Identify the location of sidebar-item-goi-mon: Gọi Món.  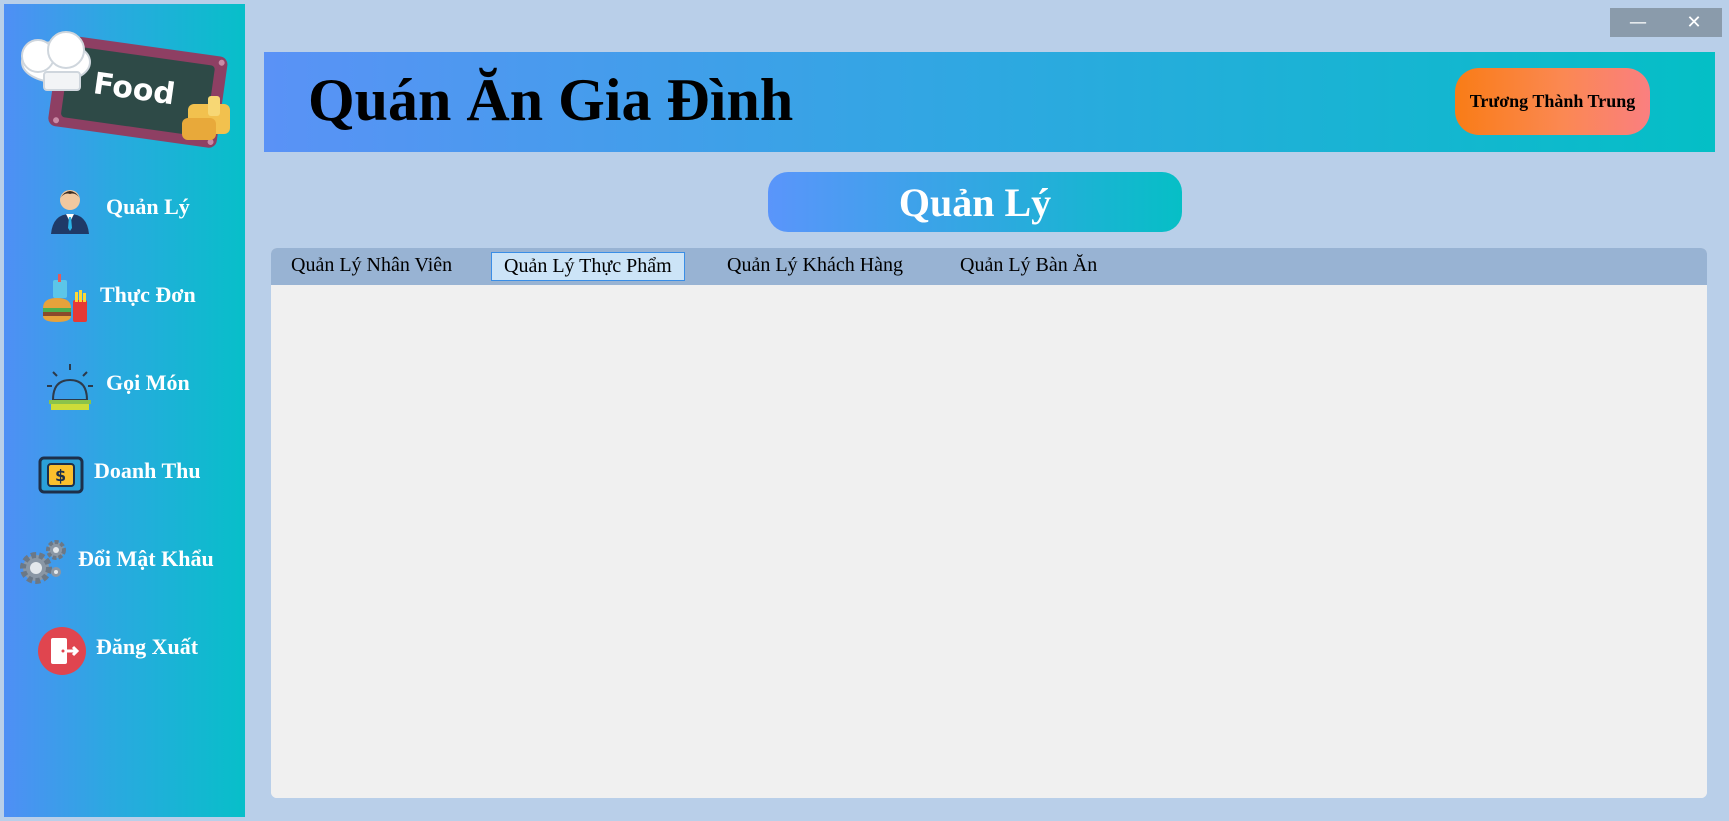
(124, 386).